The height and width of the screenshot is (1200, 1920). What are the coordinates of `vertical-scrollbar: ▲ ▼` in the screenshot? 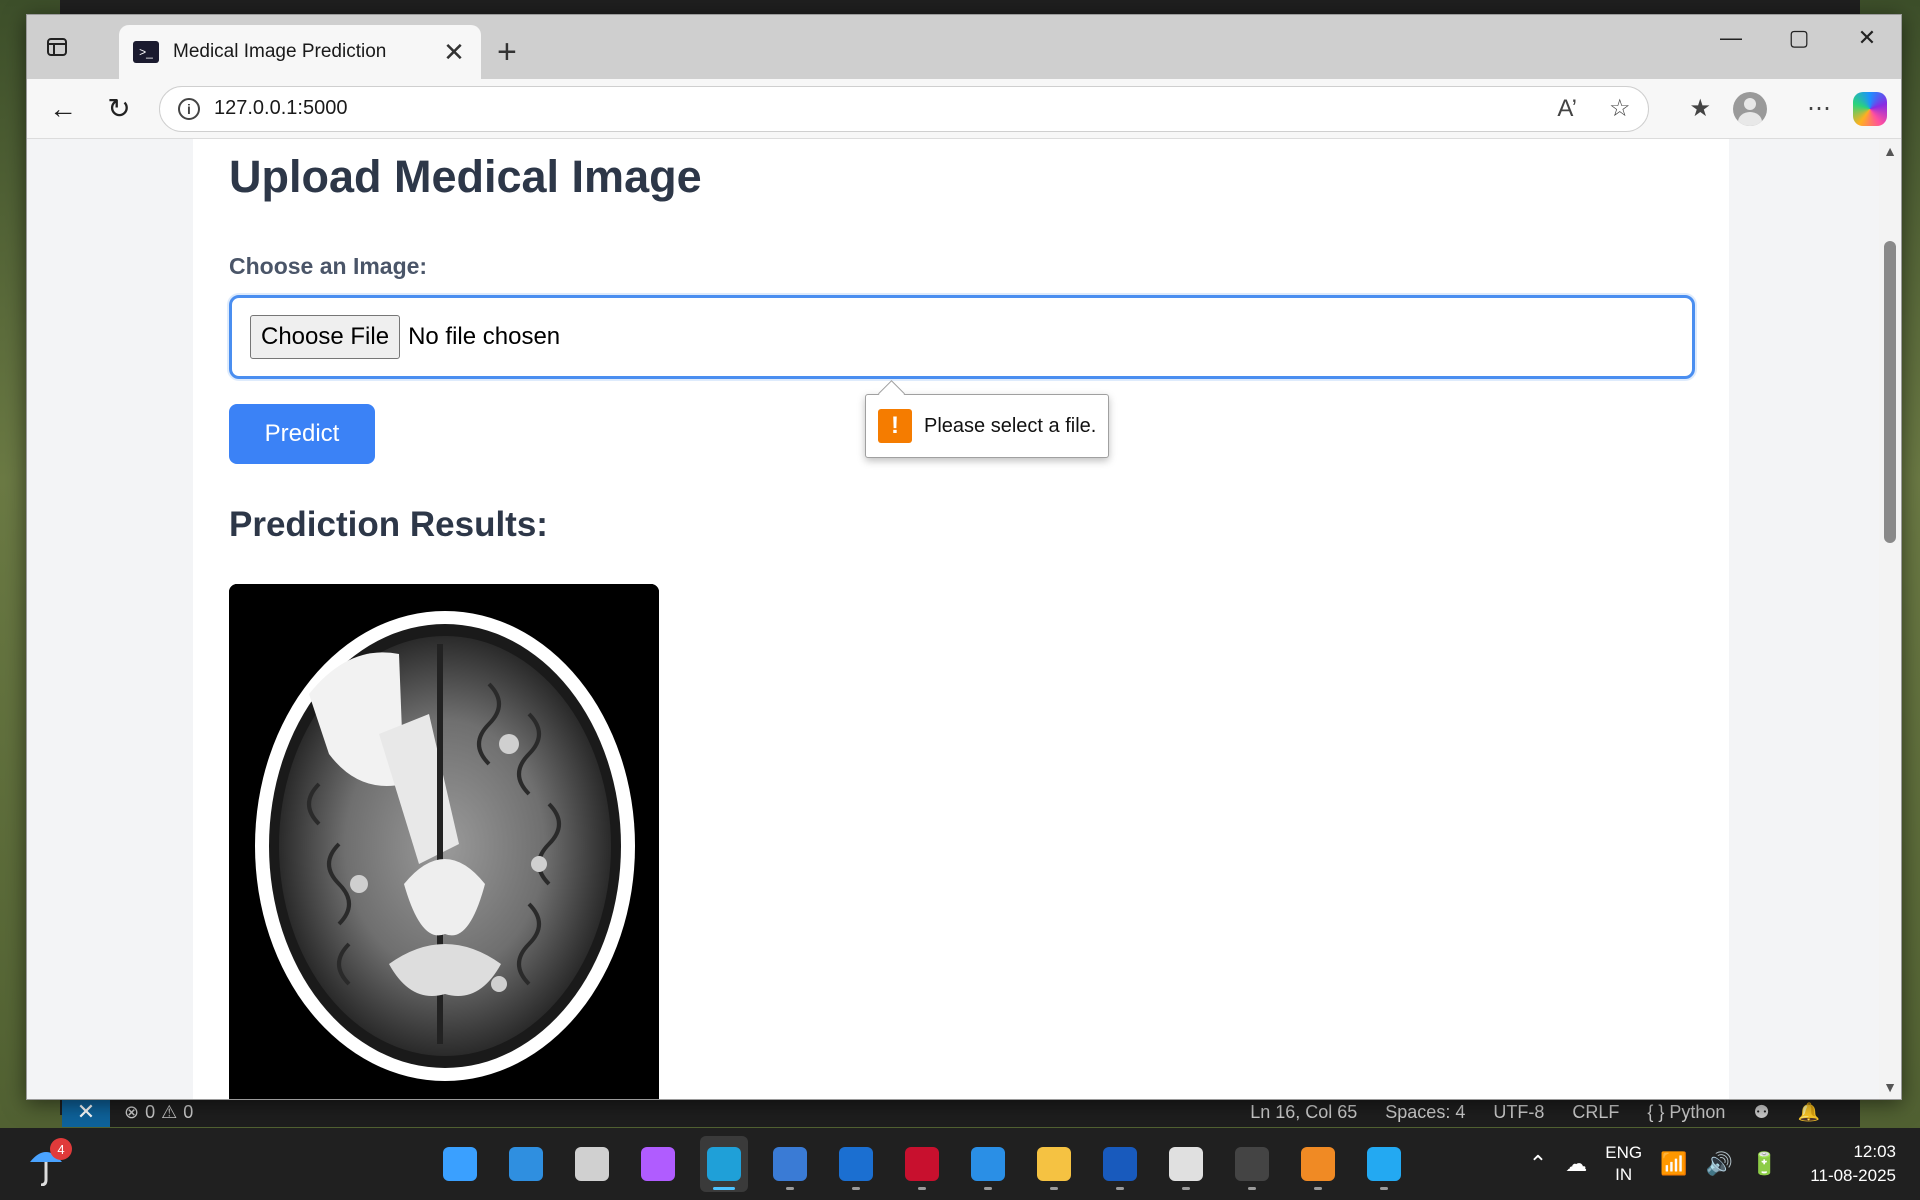 It's located at (1890, 619).